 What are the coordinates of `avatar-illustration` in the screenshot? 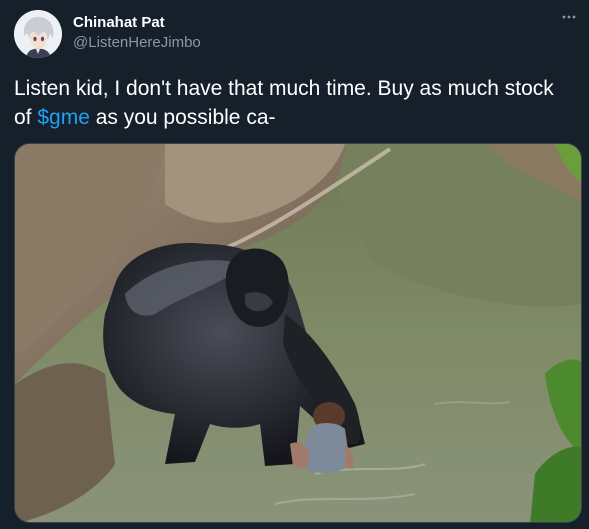 It's located at (38, 34).